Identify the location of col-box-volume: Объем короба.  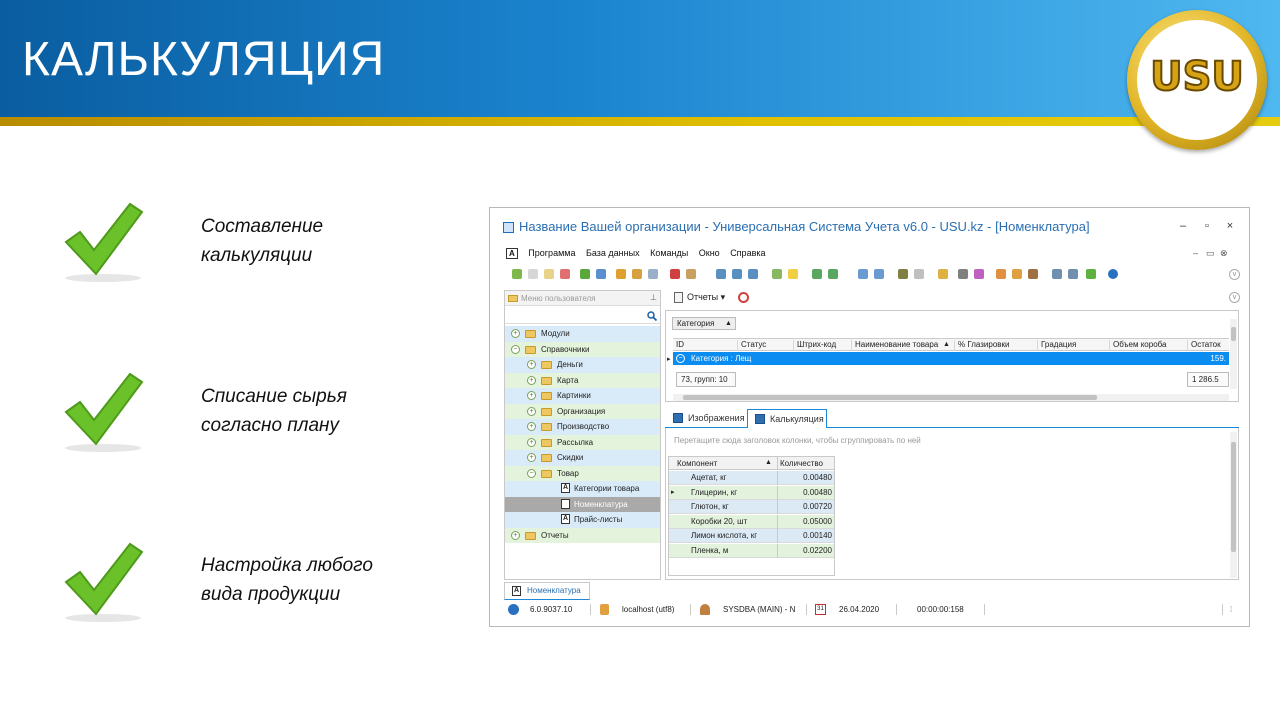
(1148, 345).